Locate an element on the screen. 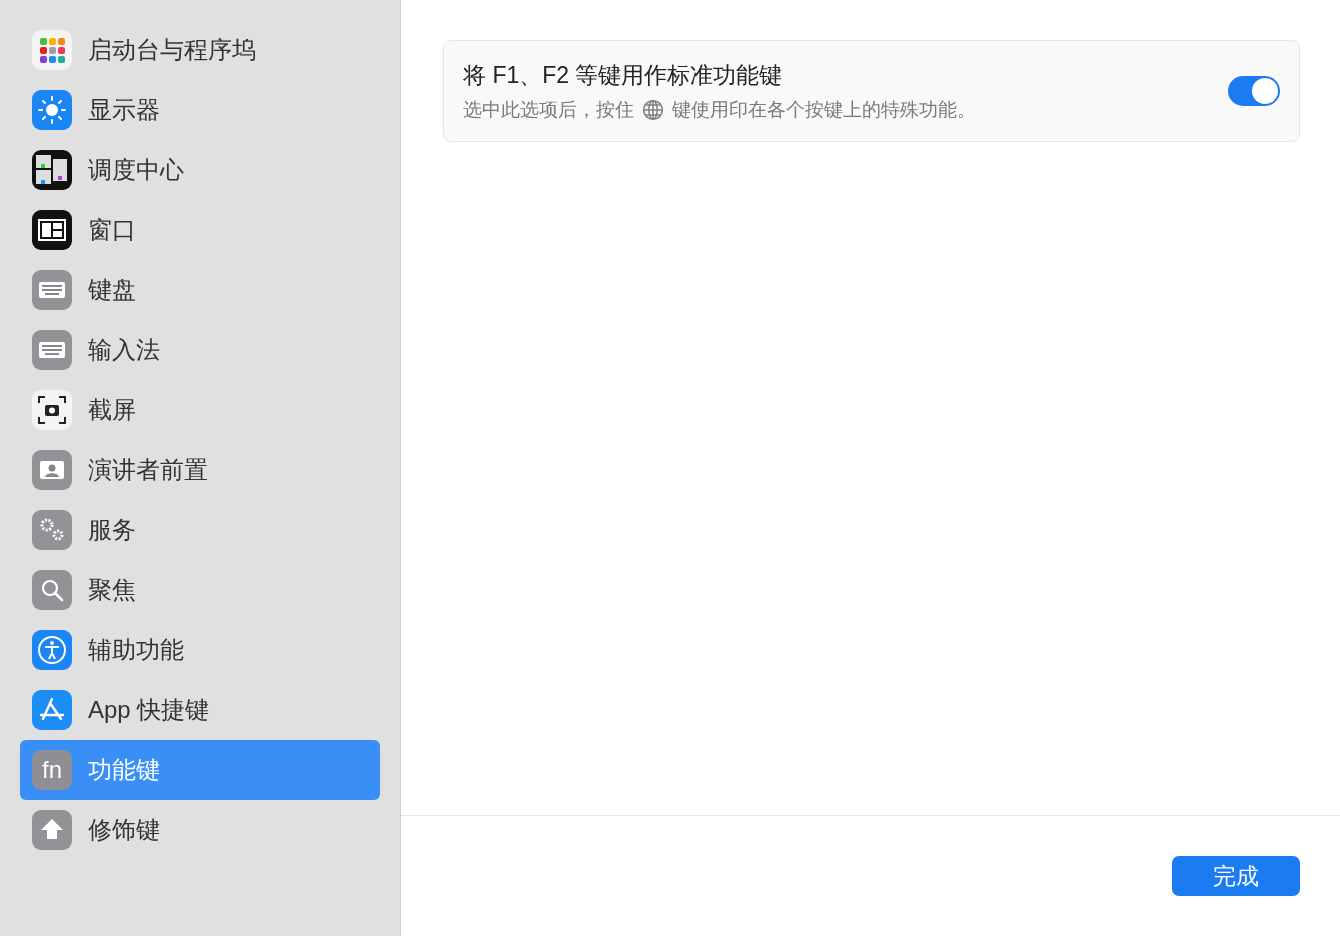 This screenshot has height=936, width=1340. sidebar-item: App 快捷键 is located at coordinates (200, 710).